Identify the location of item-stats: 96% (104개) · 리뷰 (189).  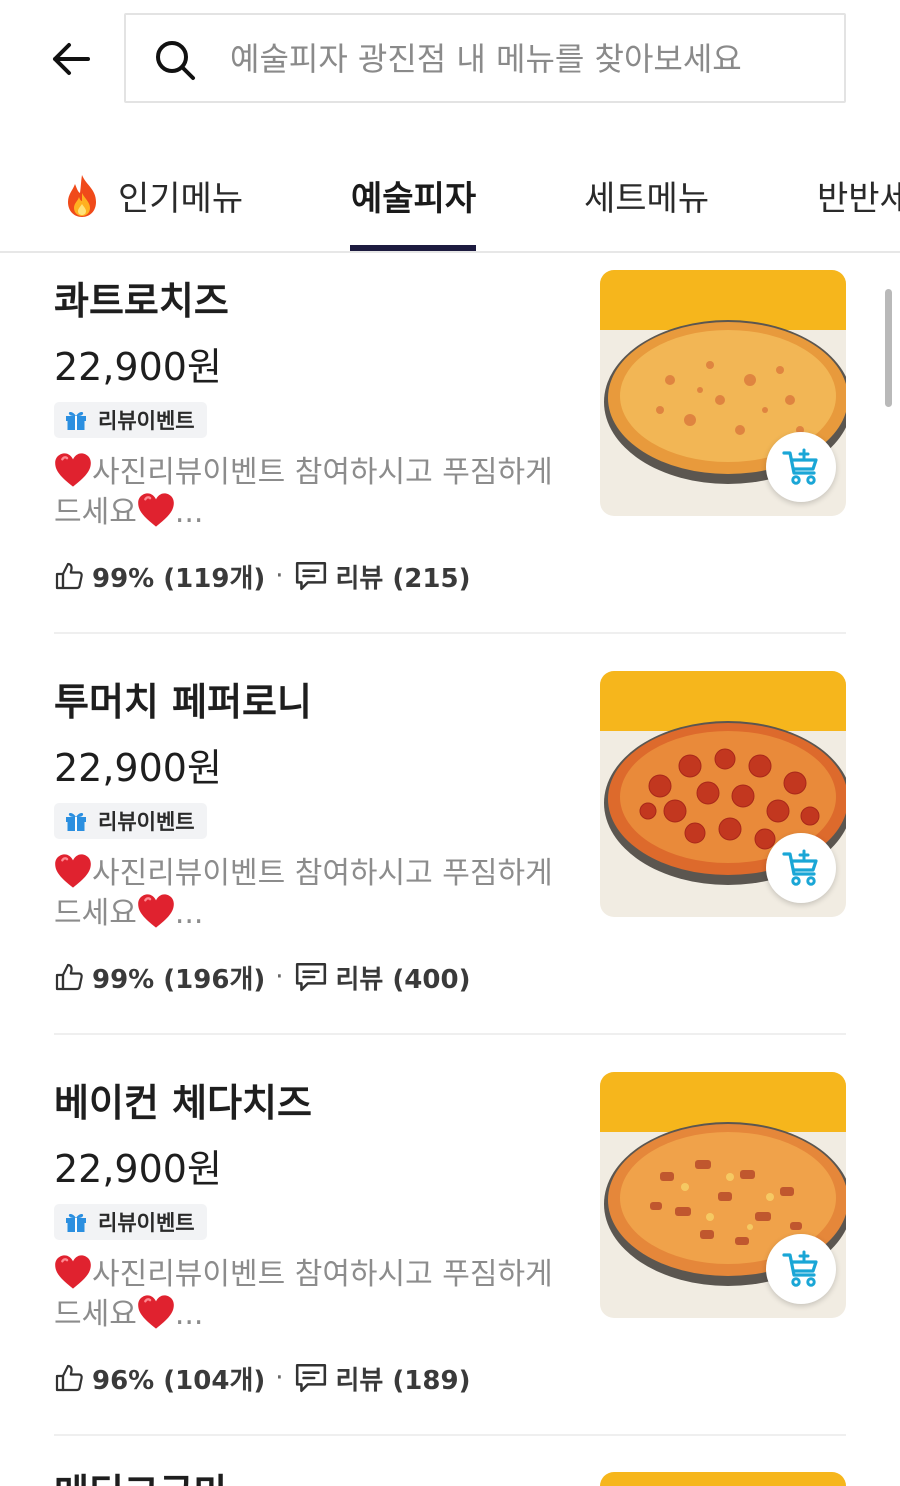
(262, 1378).